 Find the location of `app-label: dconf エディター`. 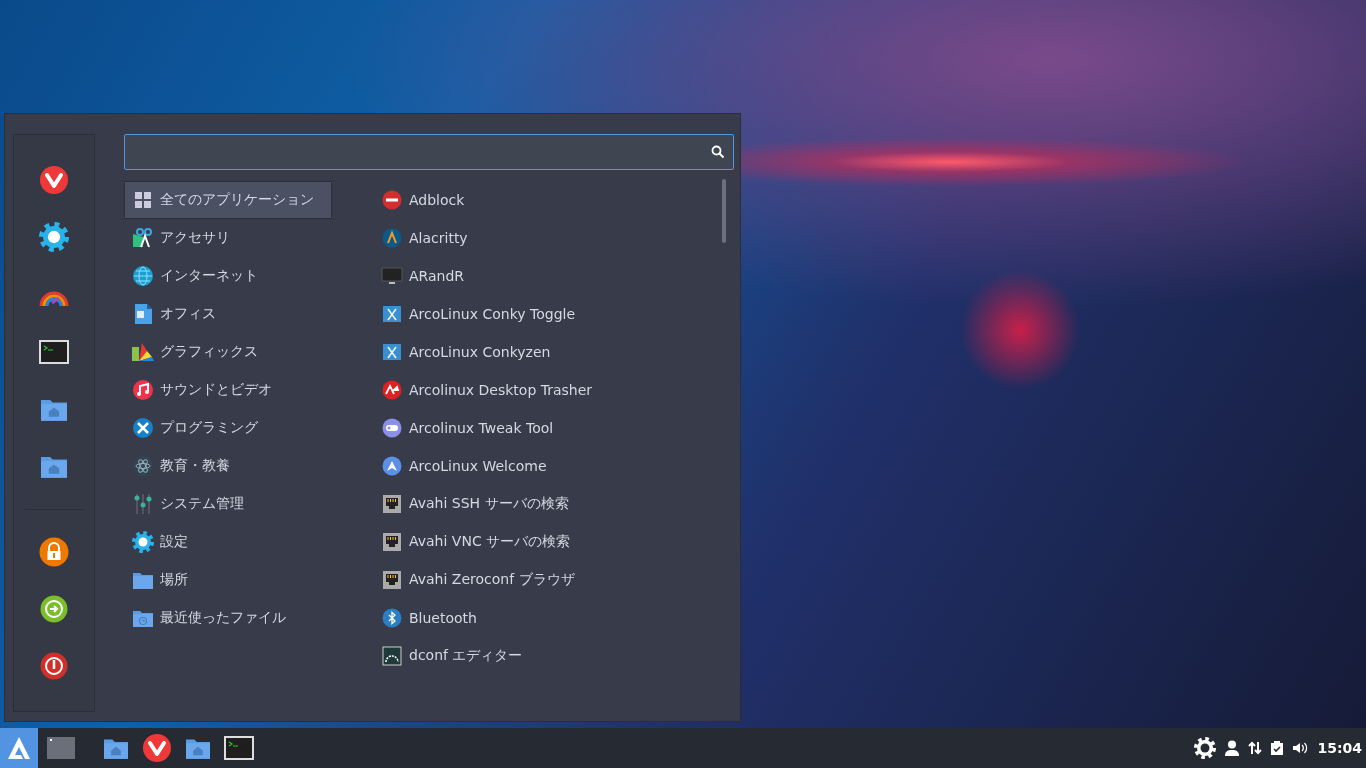

app-label: dconf エディター is located at coordinates (466, 656).